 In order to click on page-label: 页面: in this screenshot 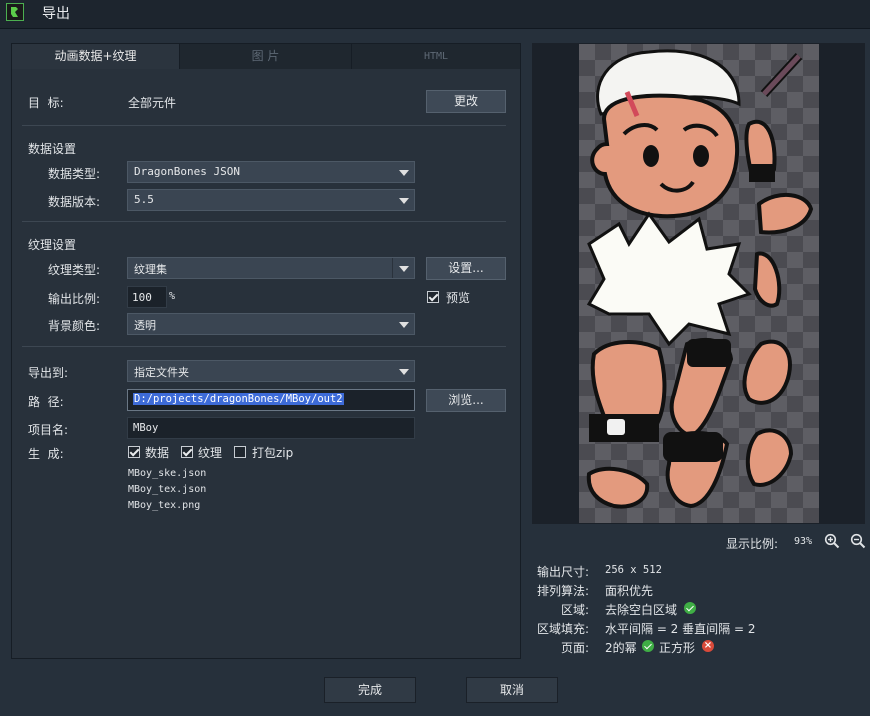, I will do `click(575, 648)`.